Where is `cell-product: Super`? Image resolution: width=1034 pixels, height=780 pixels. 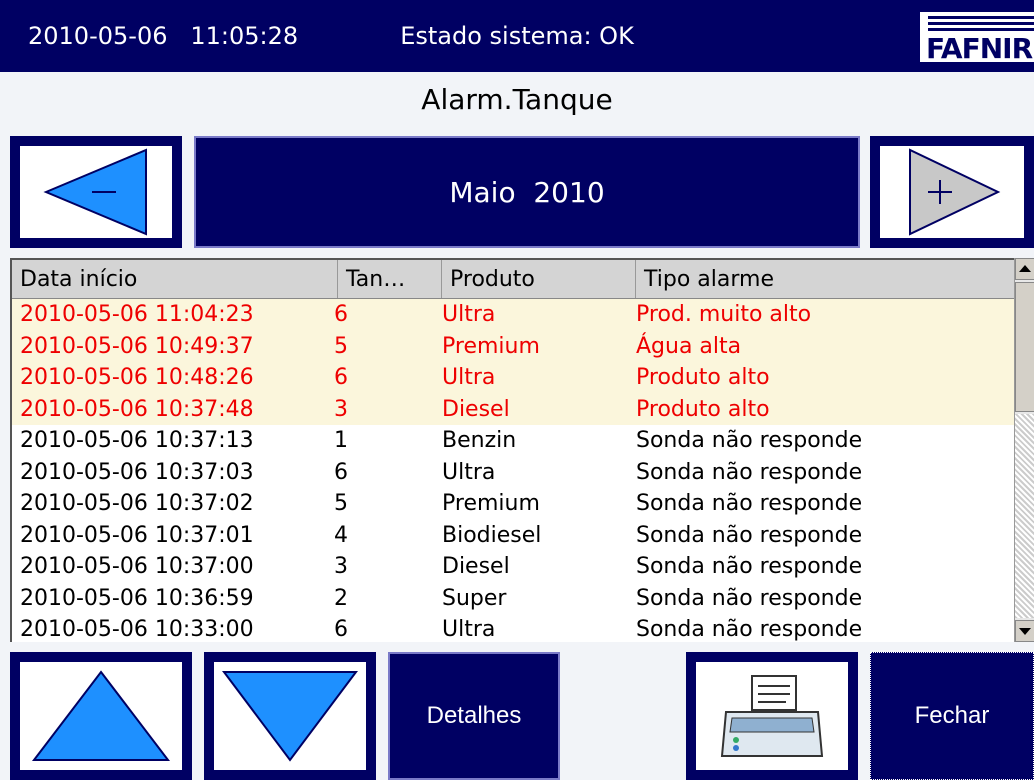 cell-product: Super is located at coordinates (474, 598).